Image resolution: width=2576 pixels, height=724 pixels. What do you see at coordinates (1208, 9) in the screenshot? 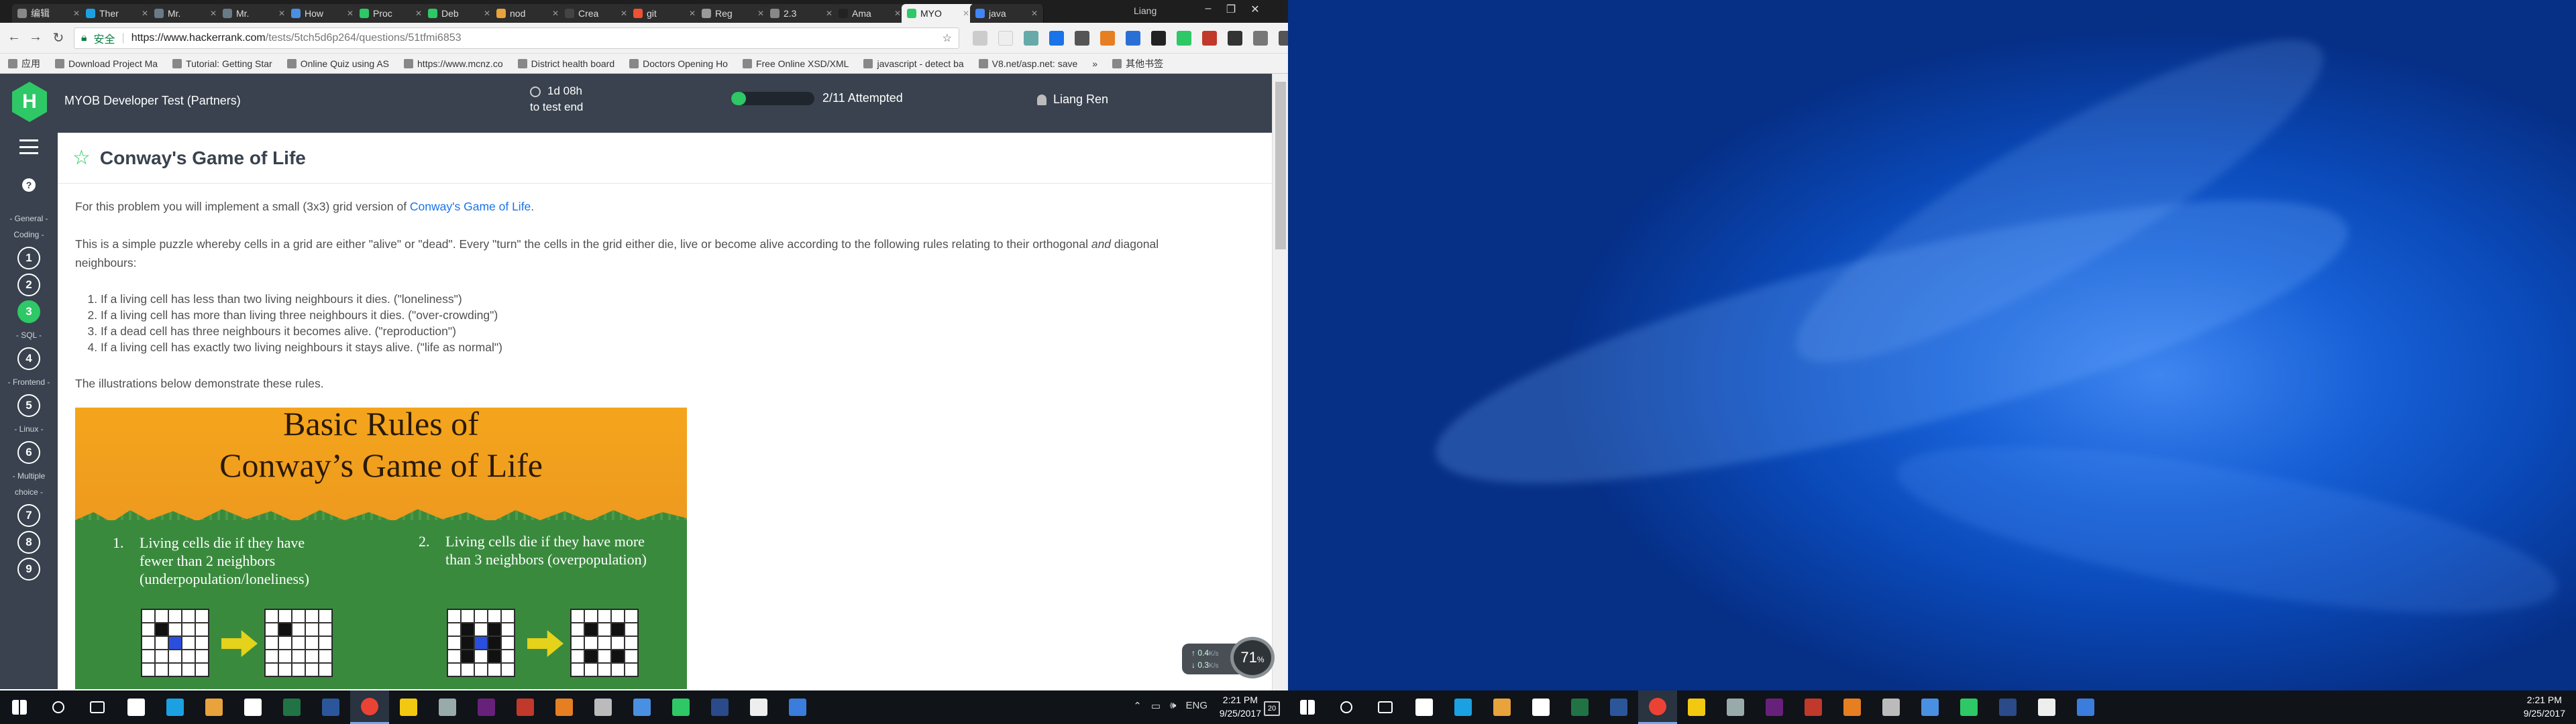
I see `minimize-icon: –` at bounding box center [1208, 9].